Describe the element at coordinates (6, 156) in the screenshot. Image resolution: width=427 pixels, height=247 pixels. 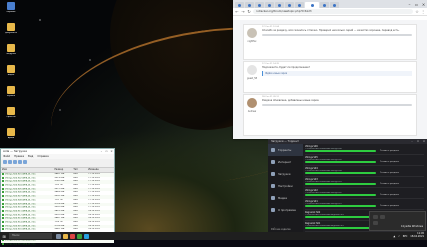
I see `menu-file: Файл` at that location.